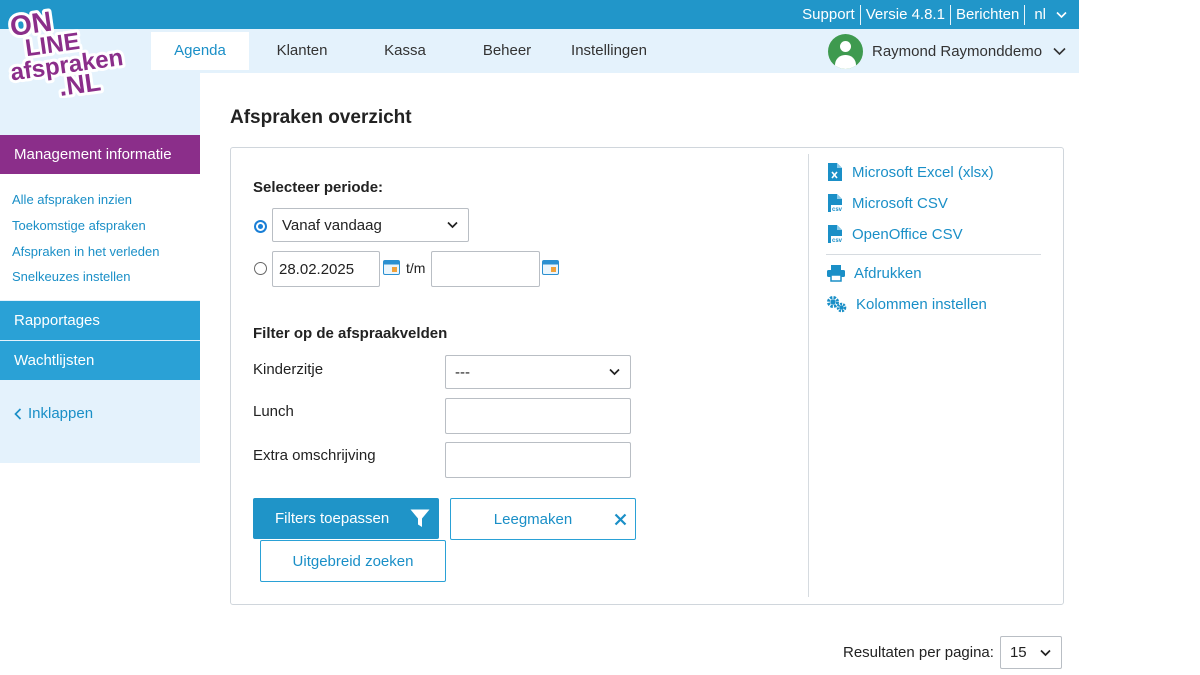 The width and height of the screenshot is (1200, 675). Describe the element at coordinates (539, 14) in the screenshot. I see `top-bar: Support Versie 4.8.1 Berichten nl` at that location.